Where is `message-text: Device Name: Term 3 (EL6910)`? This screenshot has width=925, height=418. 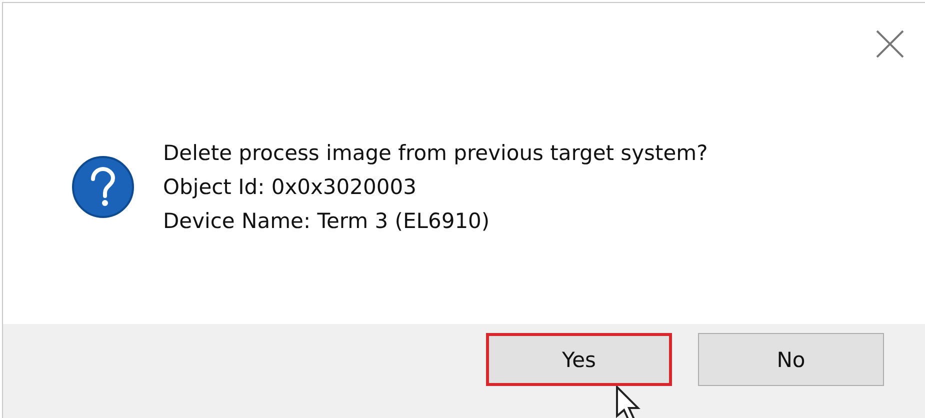
message-text: Device Name: Term 3 (EL6910) is located at coordinates (327, 221).